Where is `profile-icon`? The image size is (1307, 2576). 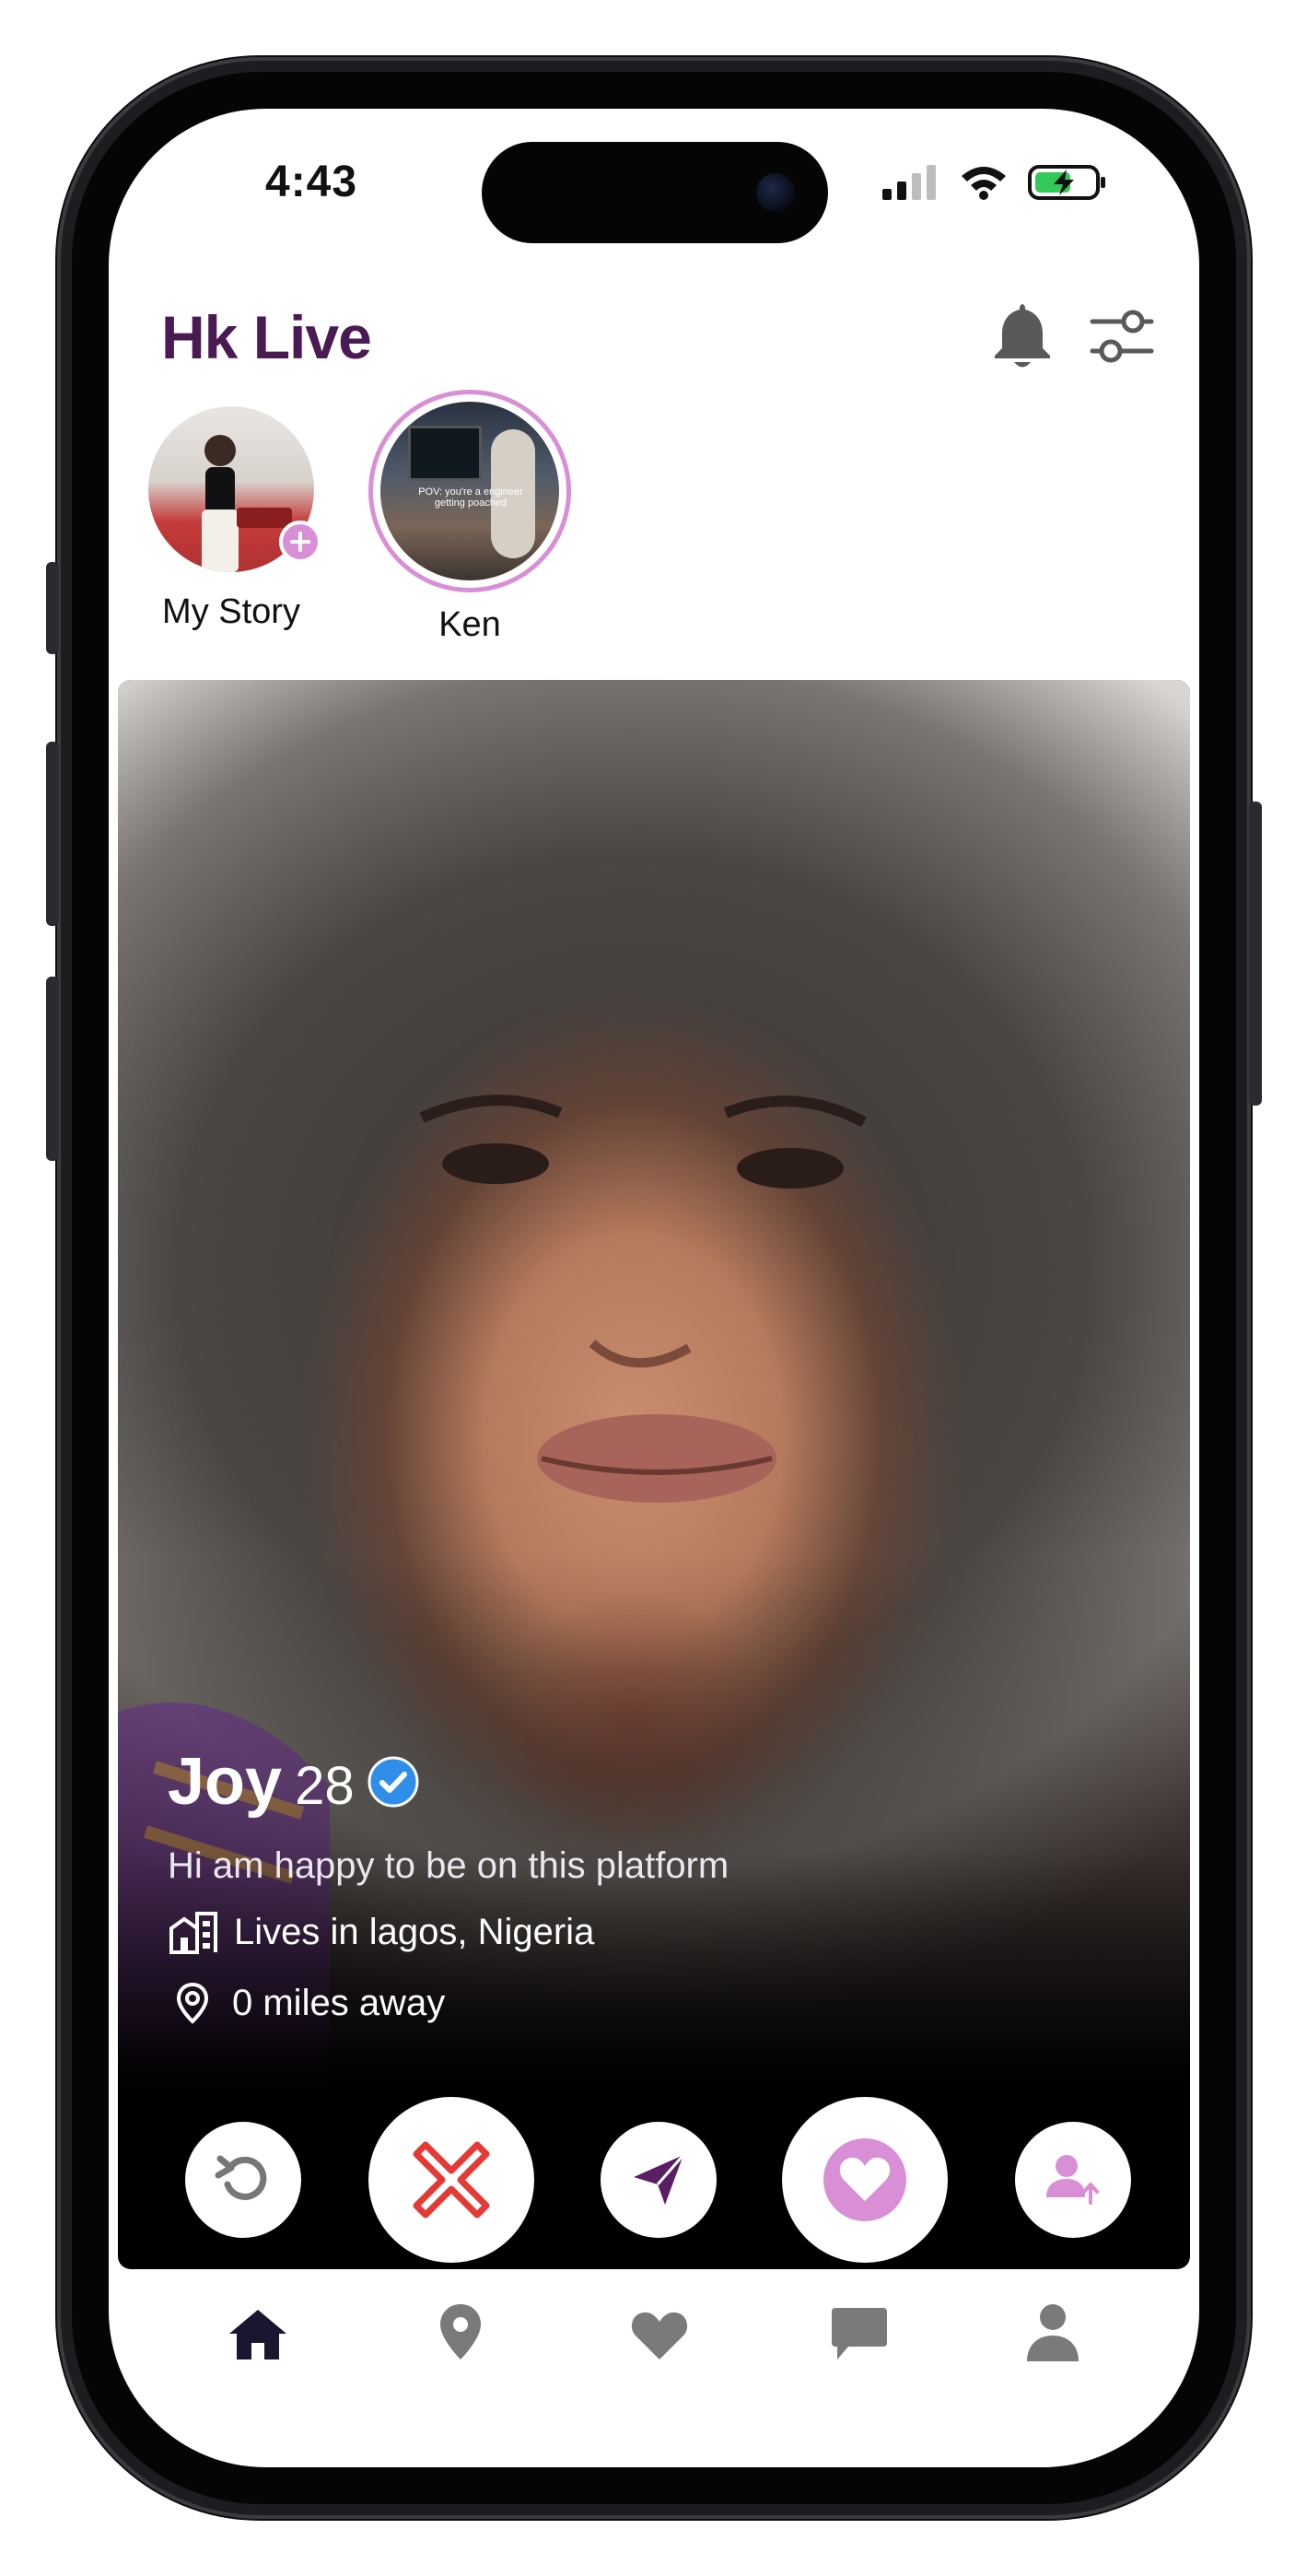
profile-icon is located at coordinates (1053, 2332).